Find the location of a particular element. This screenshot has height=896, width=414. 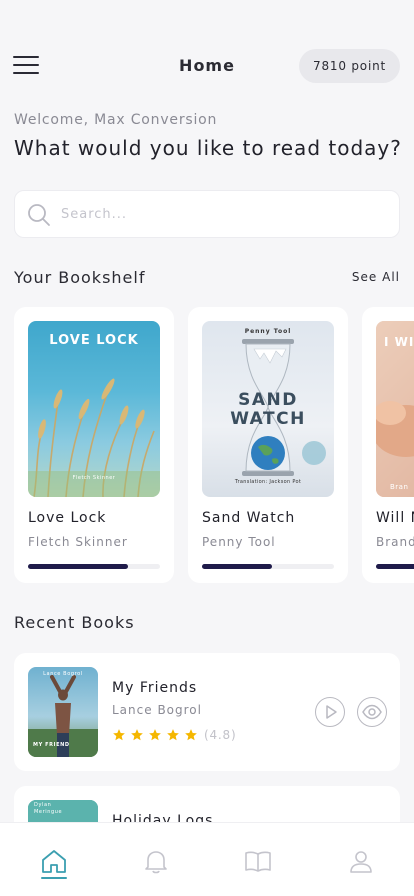

app-header: Home 7810 point is located at coordinates (207, 66).